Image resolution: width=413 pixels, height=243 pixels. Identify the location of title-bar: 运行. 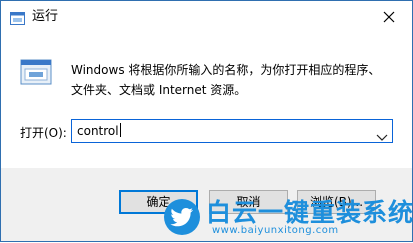
(206, 17).